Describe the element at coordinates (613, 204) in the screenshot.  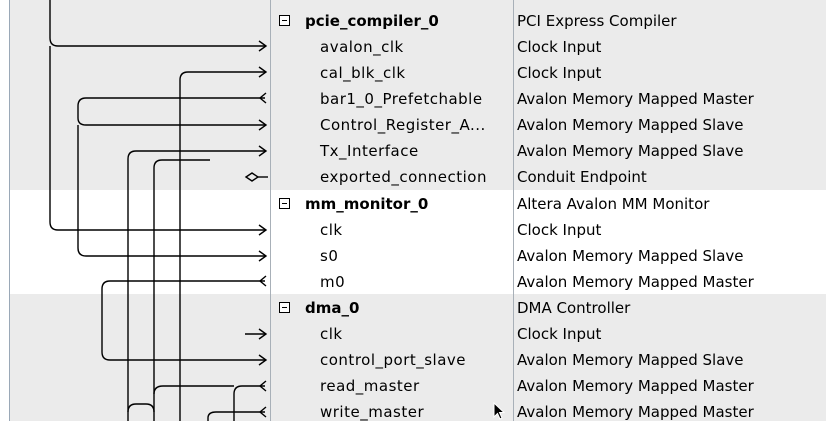
I see `component-description: Altera Avalon MM Monitor` at that location.